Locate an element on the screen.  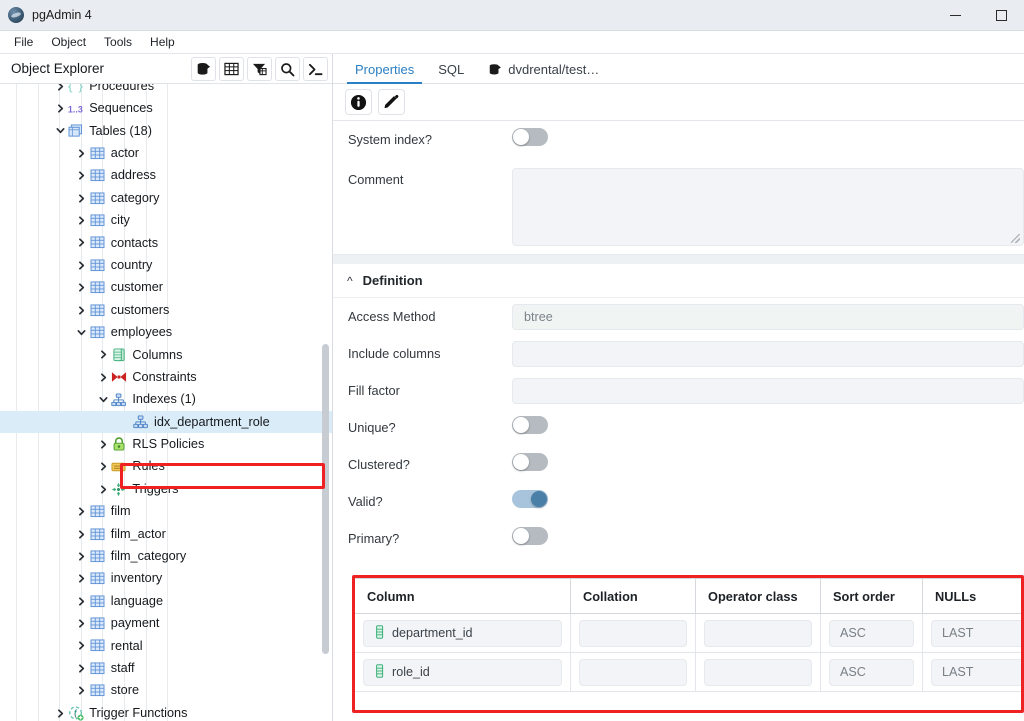
tree-node: language is located at coordinates (166, 601).